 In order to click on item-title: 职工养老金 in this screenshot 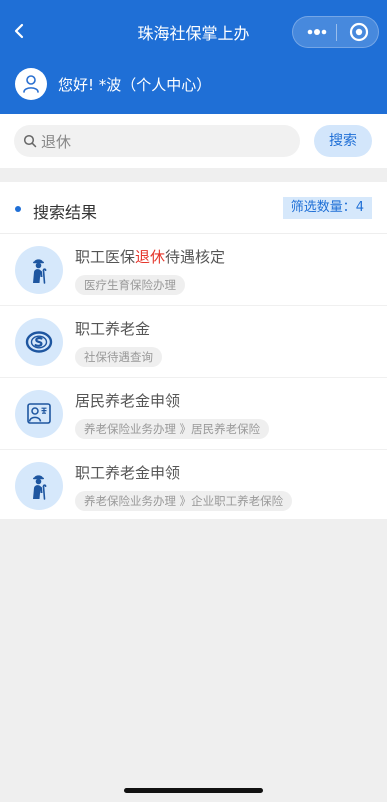, I will do `click(112, 328)`.